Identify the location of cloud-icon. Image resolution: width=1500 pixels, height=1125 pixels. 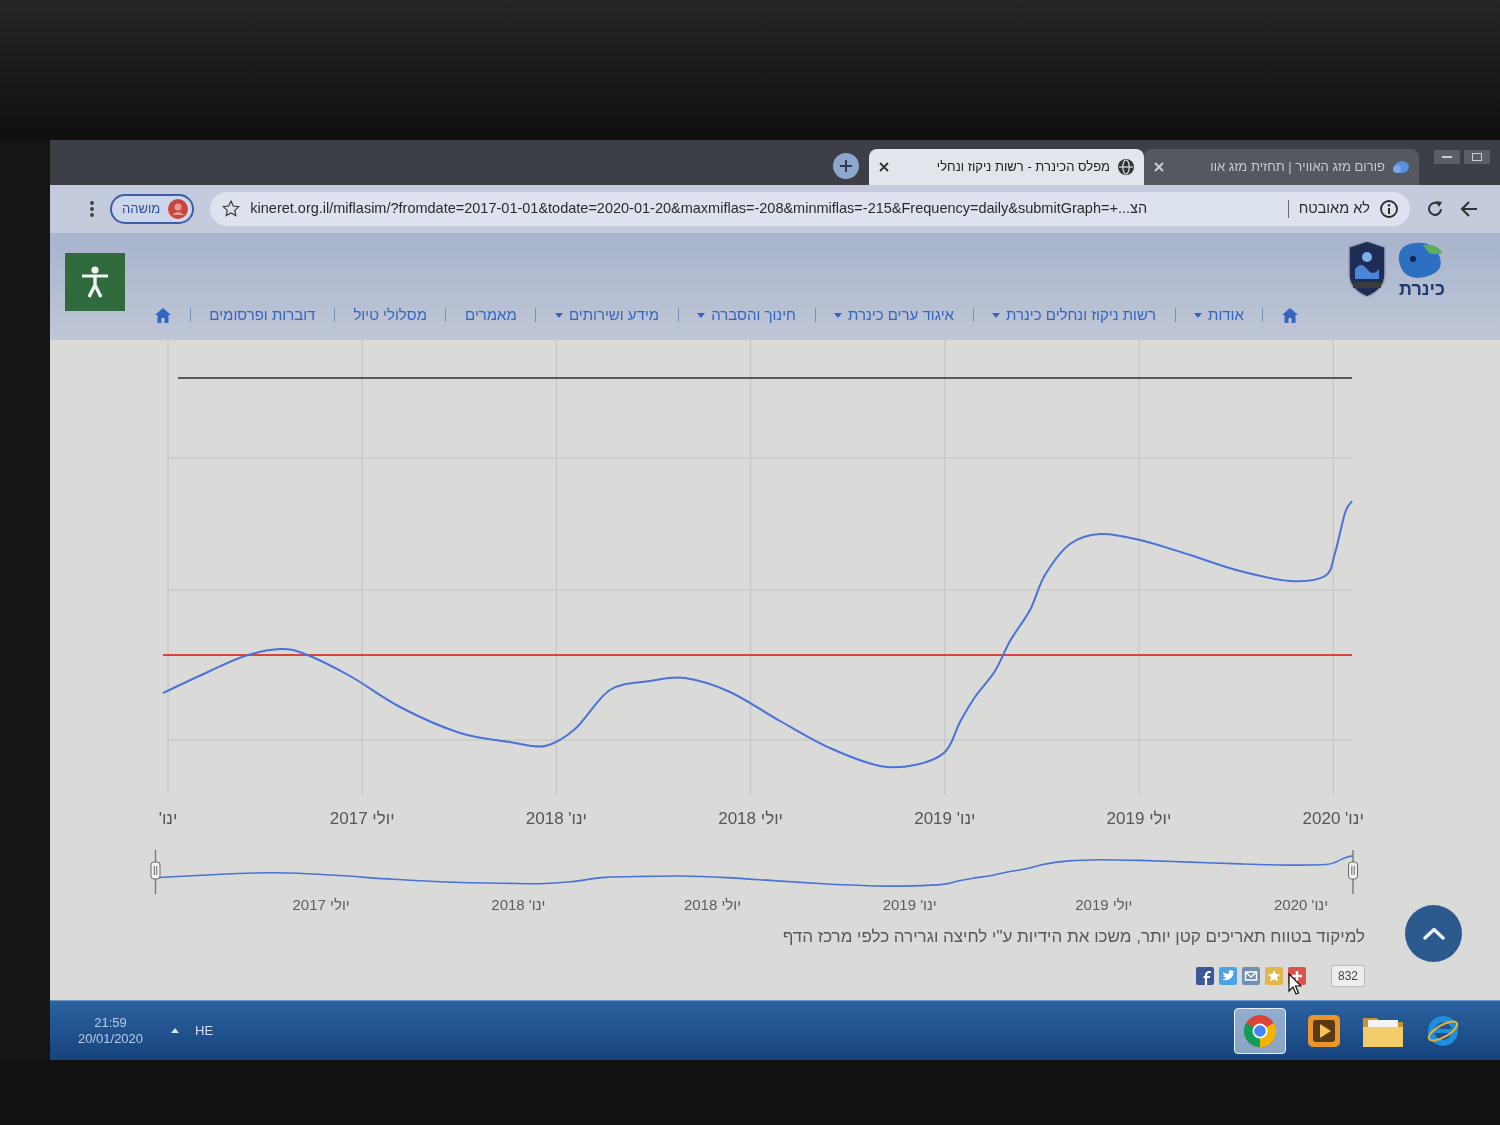
(1401, 167).